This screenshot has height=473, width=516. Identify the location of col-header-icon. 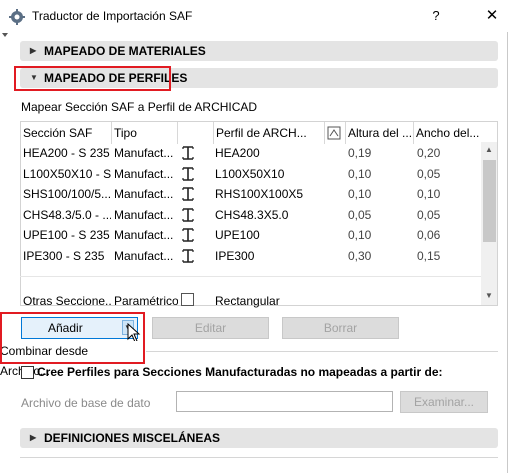
(196, 133).